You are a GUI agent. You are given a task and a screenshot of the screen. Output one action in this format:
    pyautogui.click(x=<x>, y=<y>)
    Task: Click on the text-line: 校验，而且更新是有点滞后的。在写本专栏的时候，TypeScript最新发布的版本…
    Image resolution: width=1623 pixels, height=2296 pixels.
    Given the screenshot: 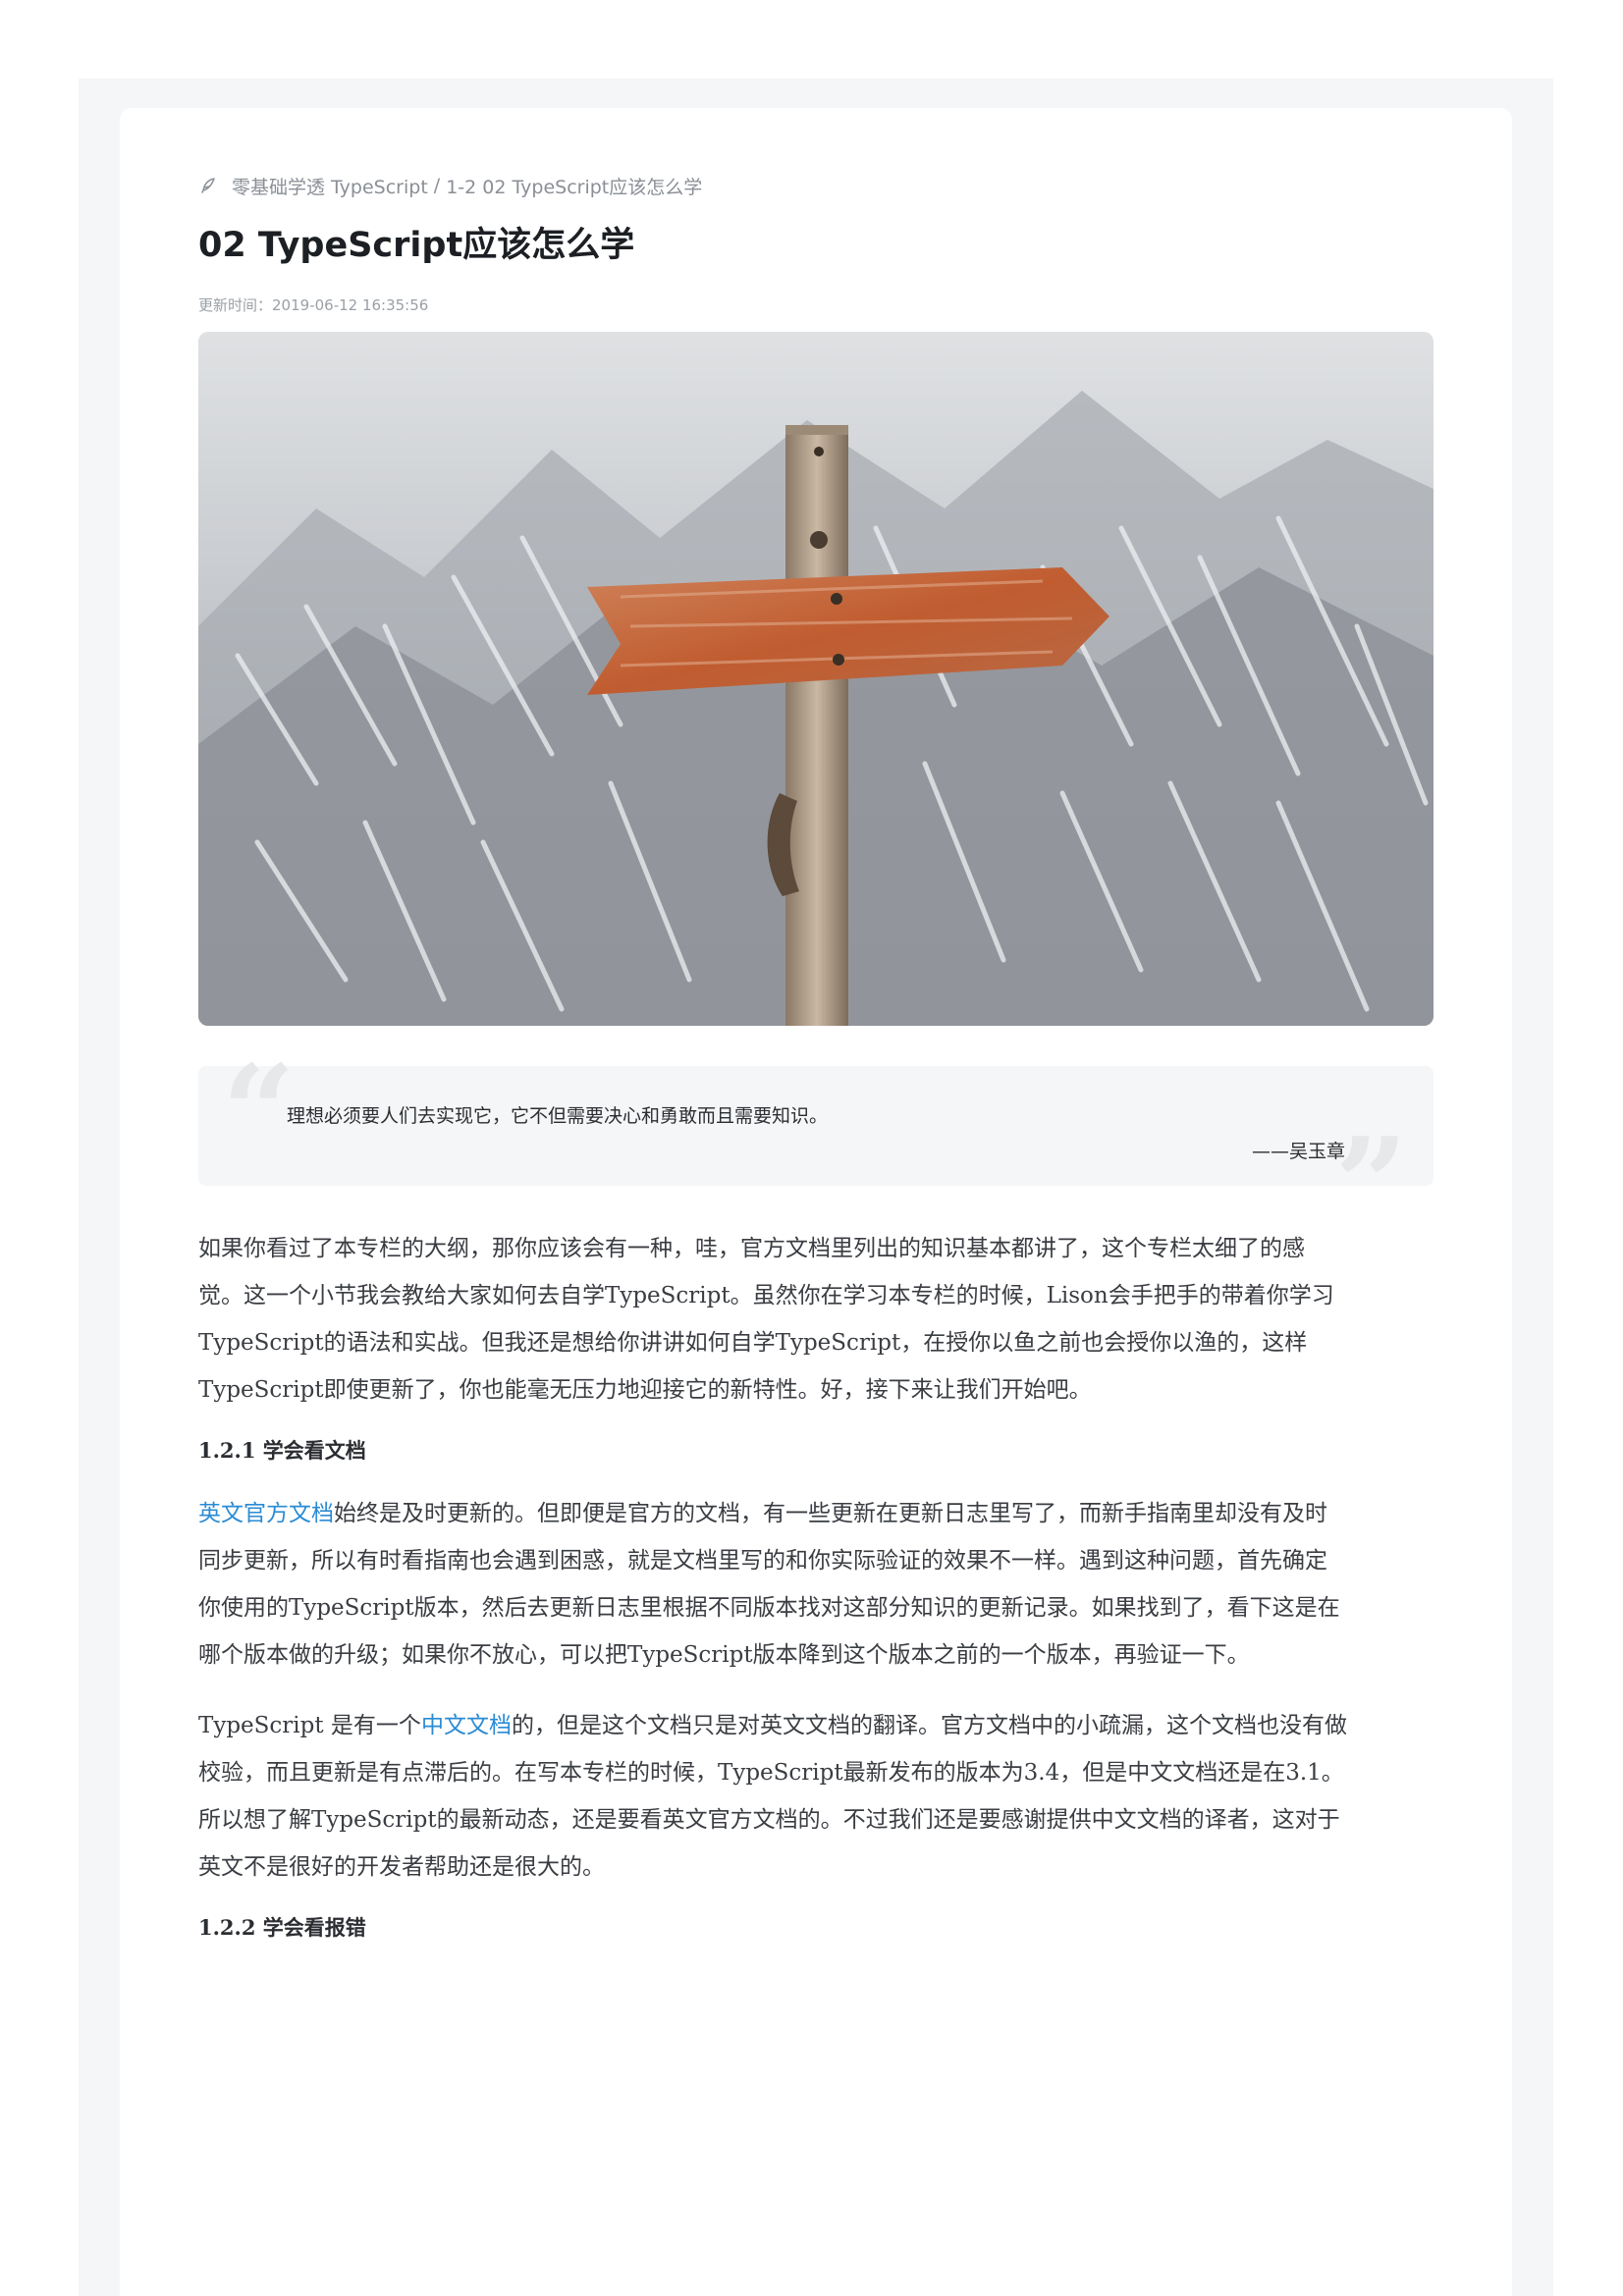 What is the action you would take?
    pyautogui.click(x=771, y=1773)
    